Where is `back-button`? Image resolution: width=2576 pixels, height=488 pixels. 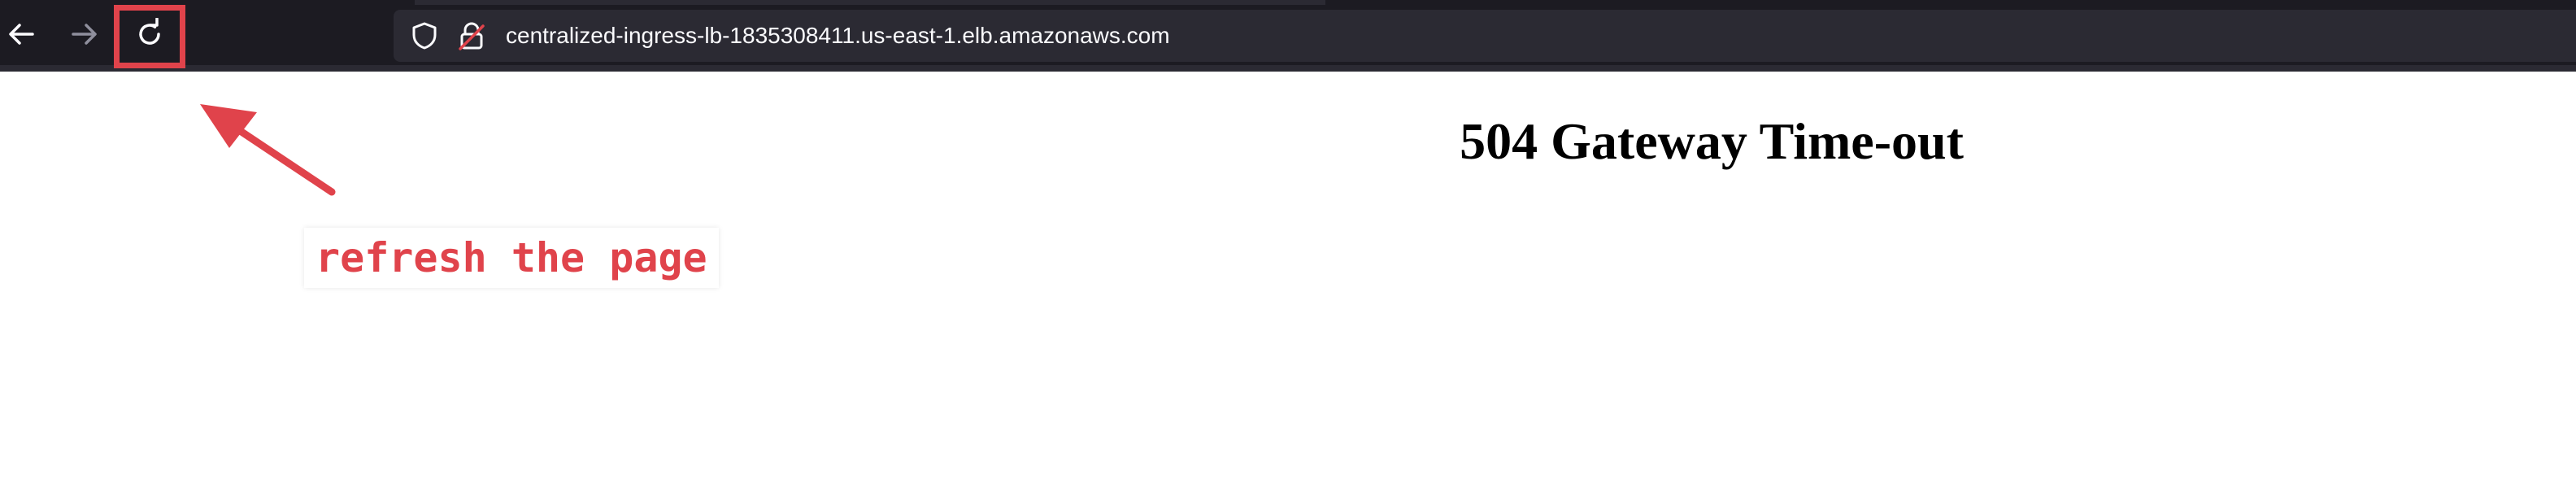
back-button is located at coordinates (25, 34).